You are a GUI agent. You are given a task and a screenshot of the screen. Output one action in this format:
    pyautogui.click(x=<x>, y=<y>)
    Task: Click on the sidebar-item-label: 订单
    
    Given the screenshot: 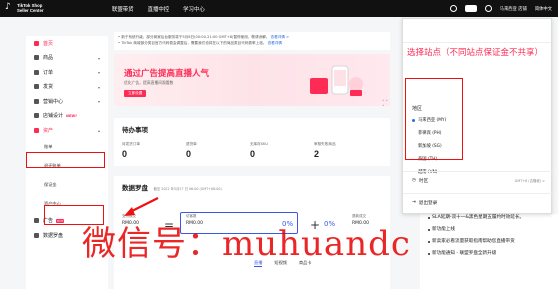 What is the action you would take?
    pyautogui.click(x=48, y=72)
    